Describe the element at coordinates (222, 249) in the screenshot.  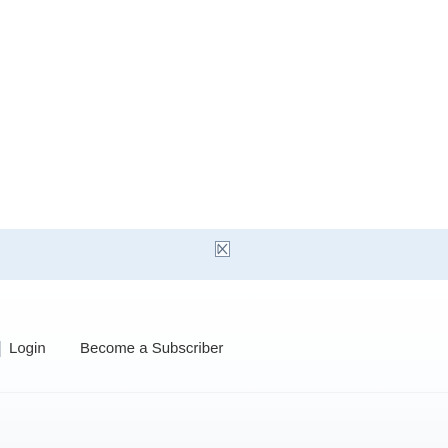
I see `broken-image-icon` at that location.